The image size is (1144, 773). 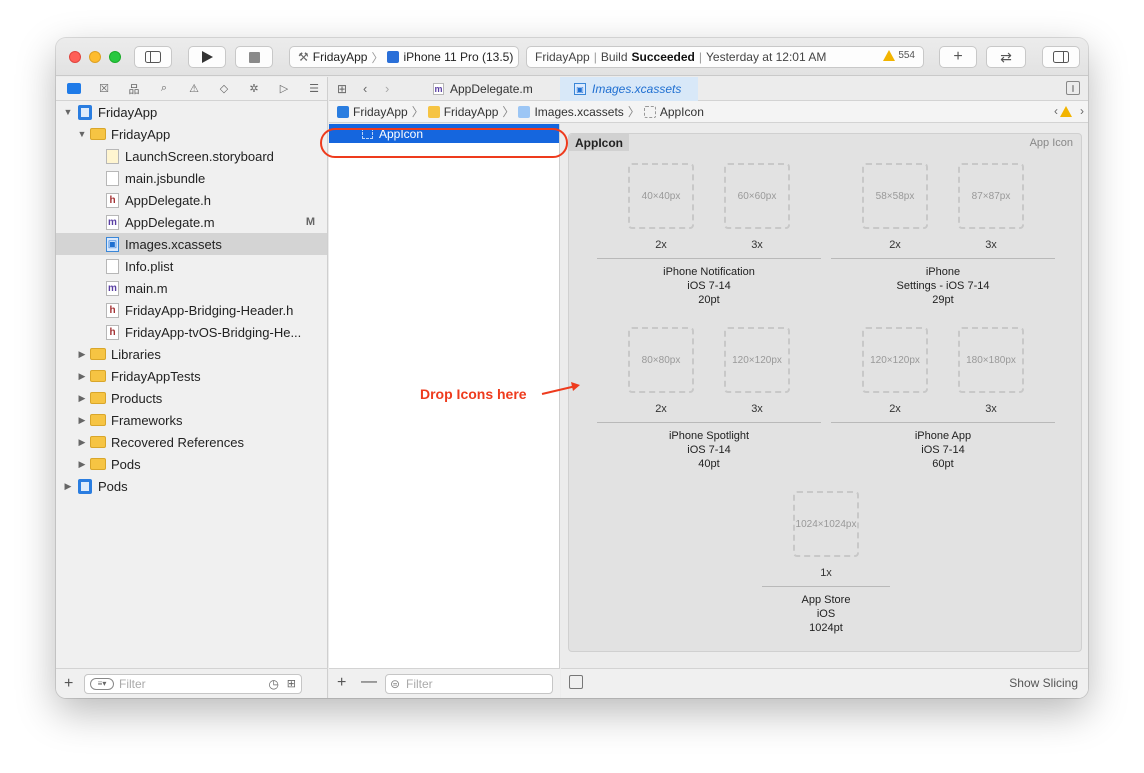 What do you see at coordinates (191, 244) in the screenshot?
I see `tree-file-selected: ▣ Images.xcassets` at bounding box center [191, 244].